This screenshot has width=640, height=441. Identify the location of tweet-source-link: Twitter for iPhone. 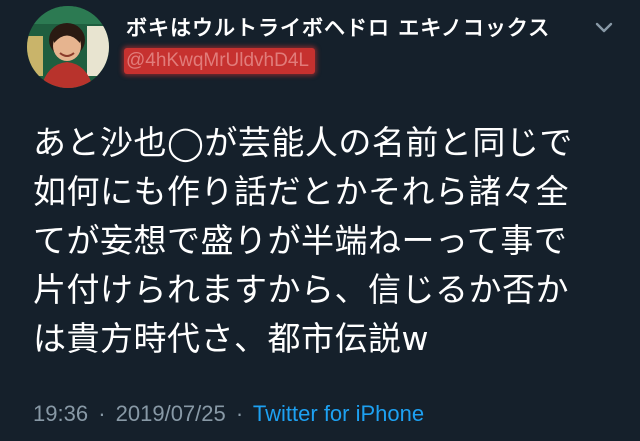
(338, 413).